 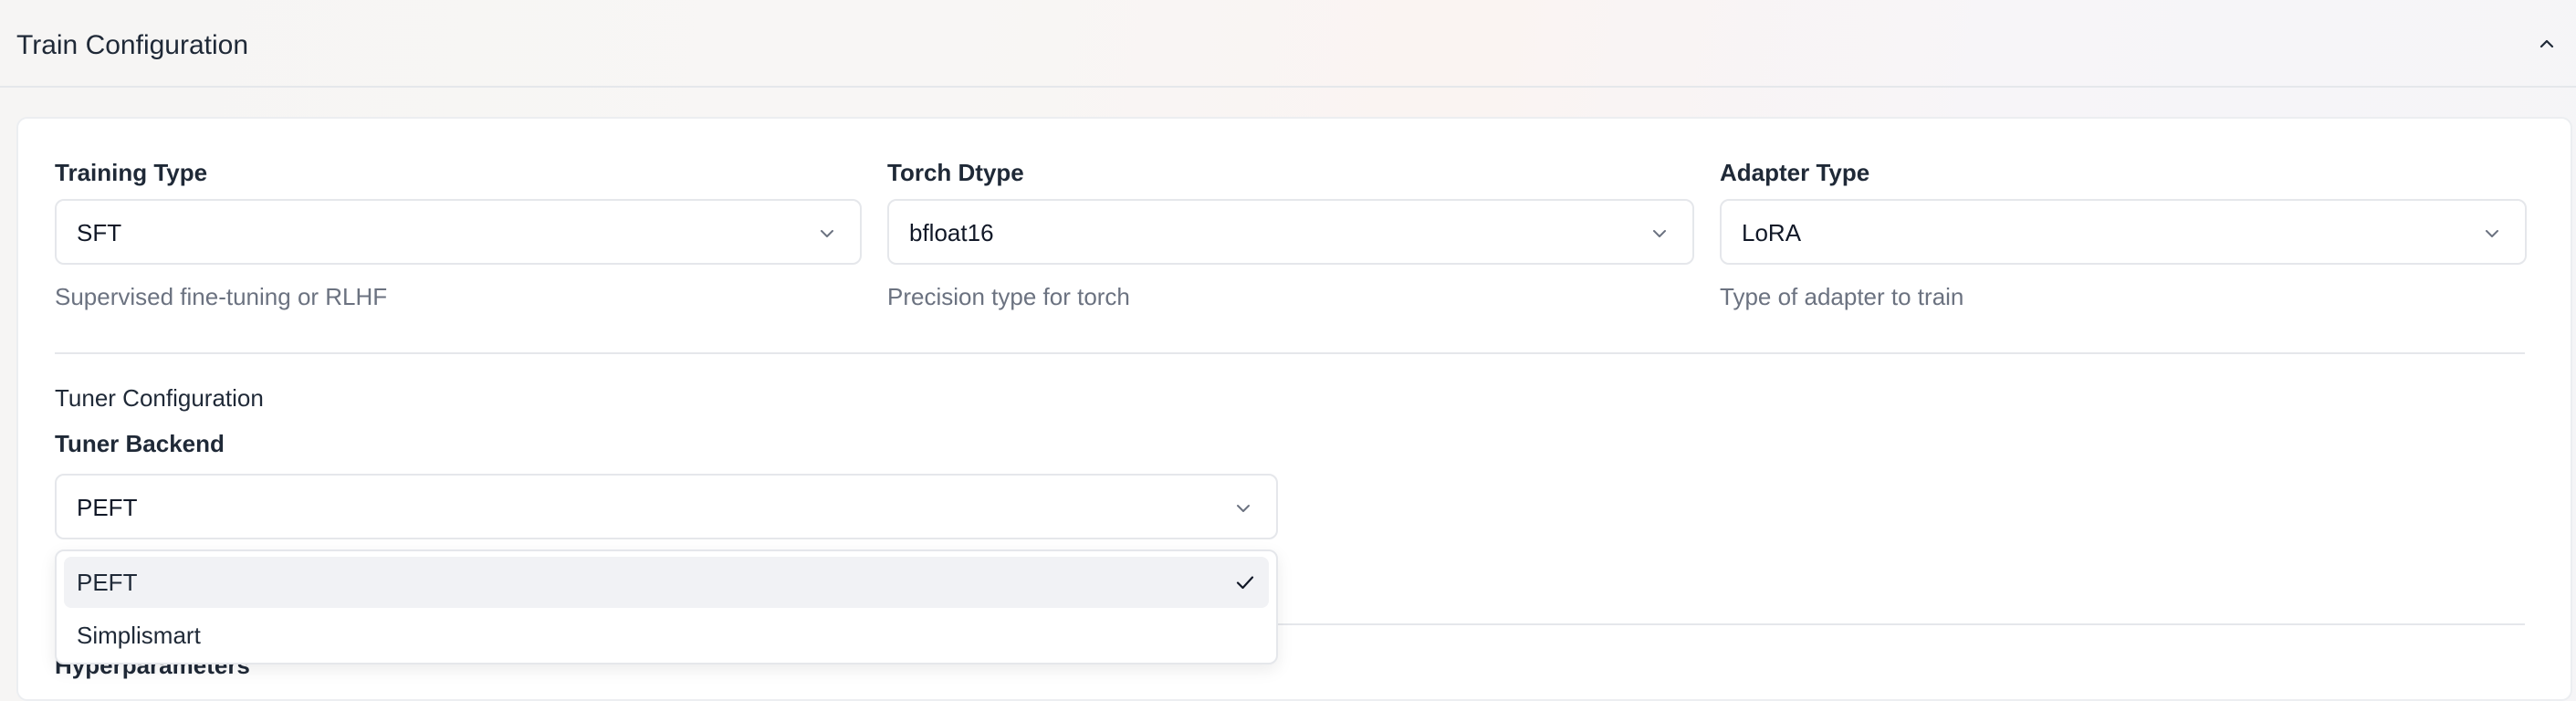 I want to click on training-type-label: Training Type, so click(x=131, y=172).